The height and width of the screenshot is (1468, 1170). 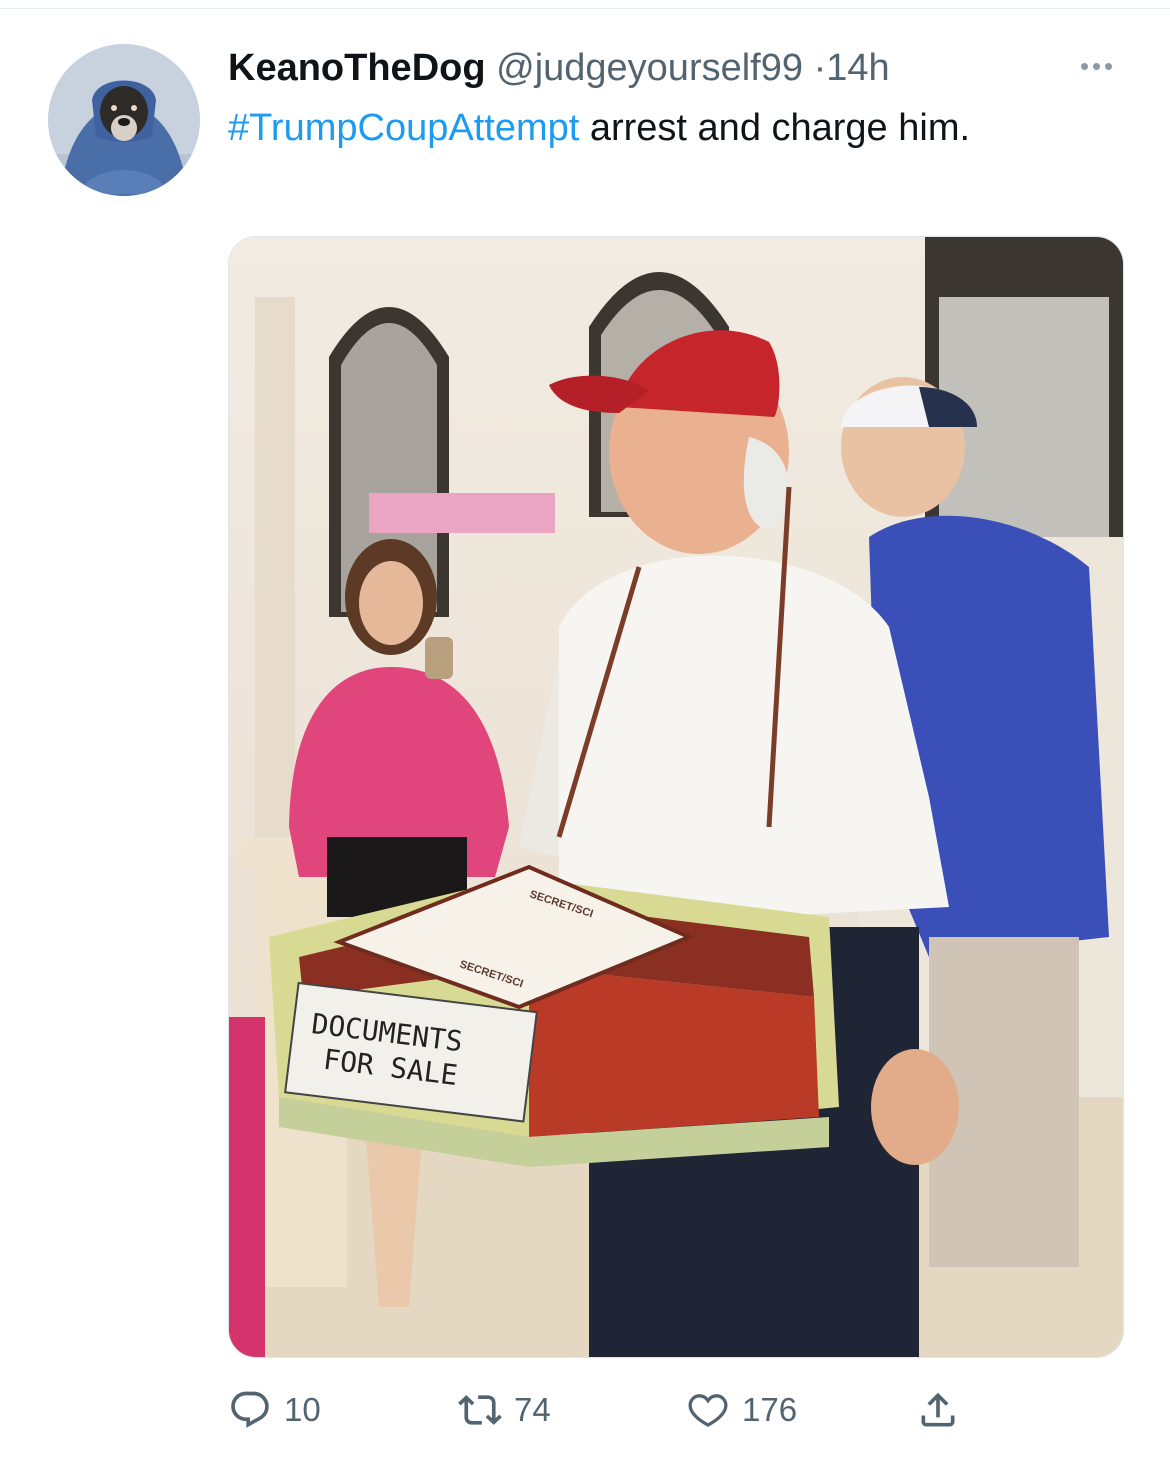 I want to click on share-button, so click(x=938, y=1410).